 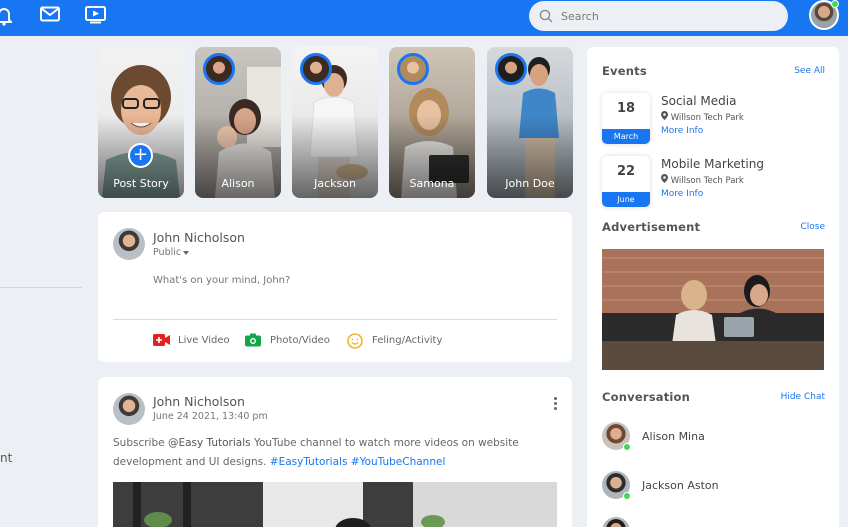 What do you see at coordinates (199, 237) in the screenshot?
I see `composer-user-name: John Nicholson` at bounding box center [199, 237].